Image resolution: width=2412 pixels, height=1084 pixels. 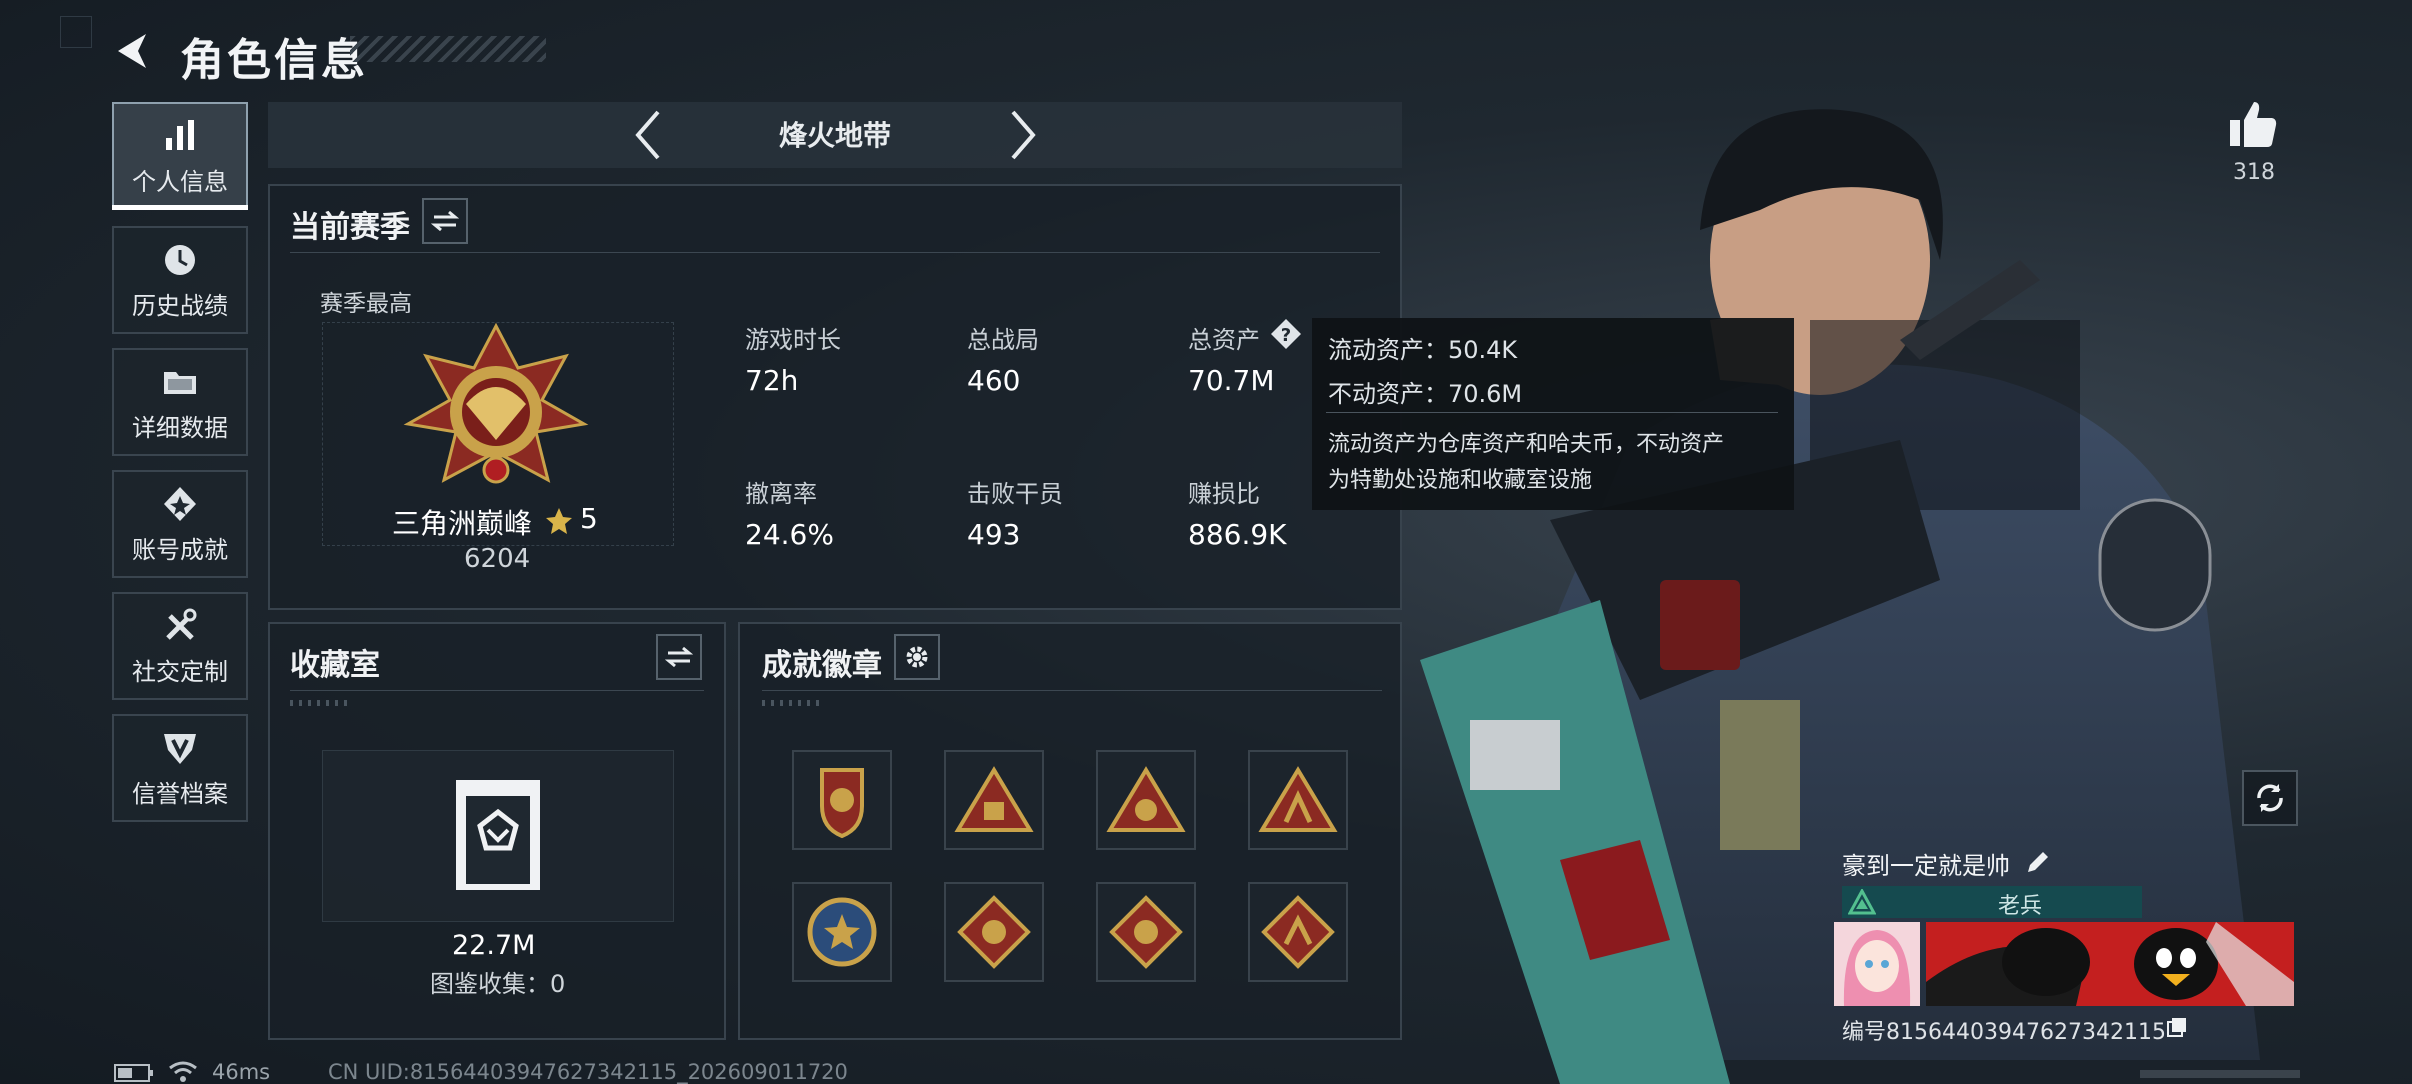 I want to click on collection-title: 收藏室, so click(x=335, y=665).